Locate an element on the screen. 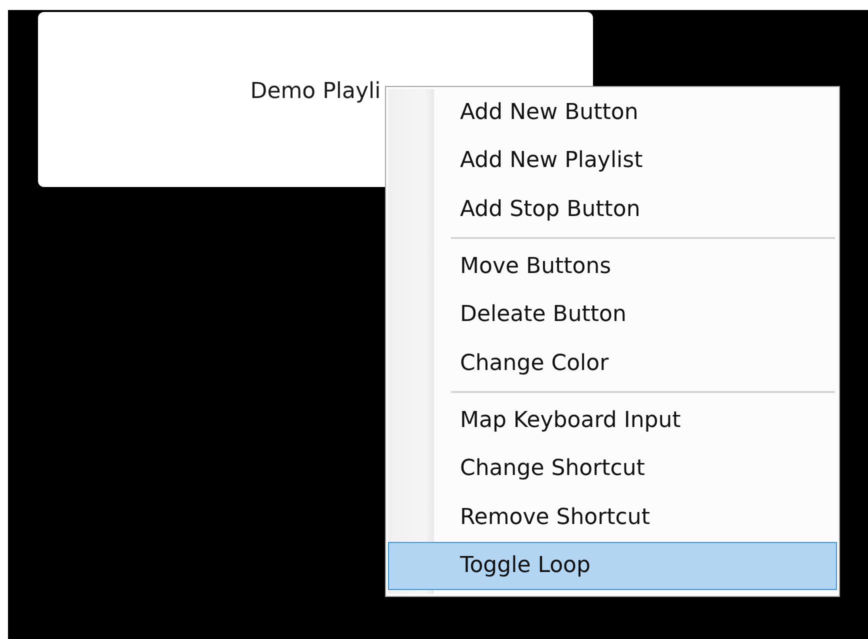 The width and height of the screenshot is (868, 639). menu-item: Move Buttons is located at coordinates (612, 267).